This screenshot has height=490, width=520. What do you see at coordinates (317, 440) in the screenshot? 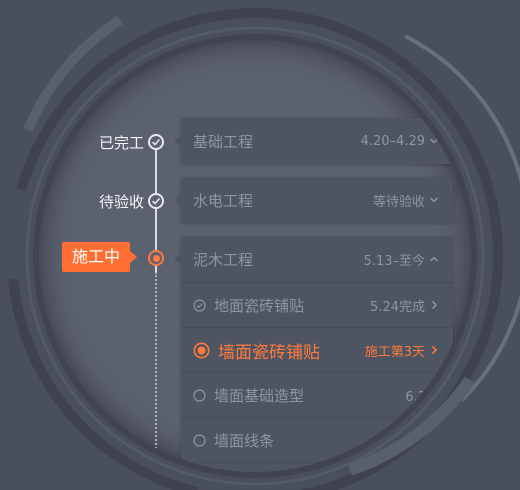
I see `subtask-item: 墙面线条` at bounding box center [317, 440].